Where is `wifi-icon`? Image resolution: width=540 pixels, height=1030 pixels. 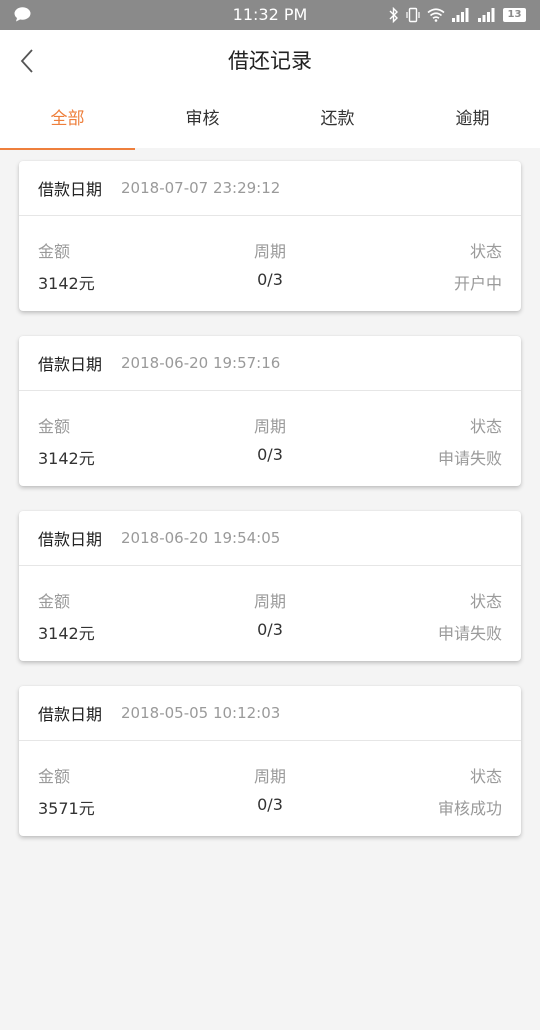 wifi-icon is located at coordinates (436, 15).